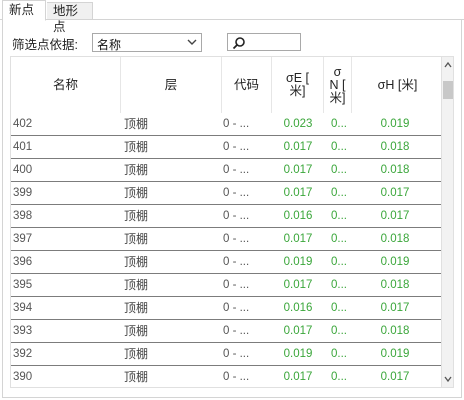  Describe the element at coordinates (397, 85) in the screenshot. I see `column-header-sigma-h: σH [米]` at that location.